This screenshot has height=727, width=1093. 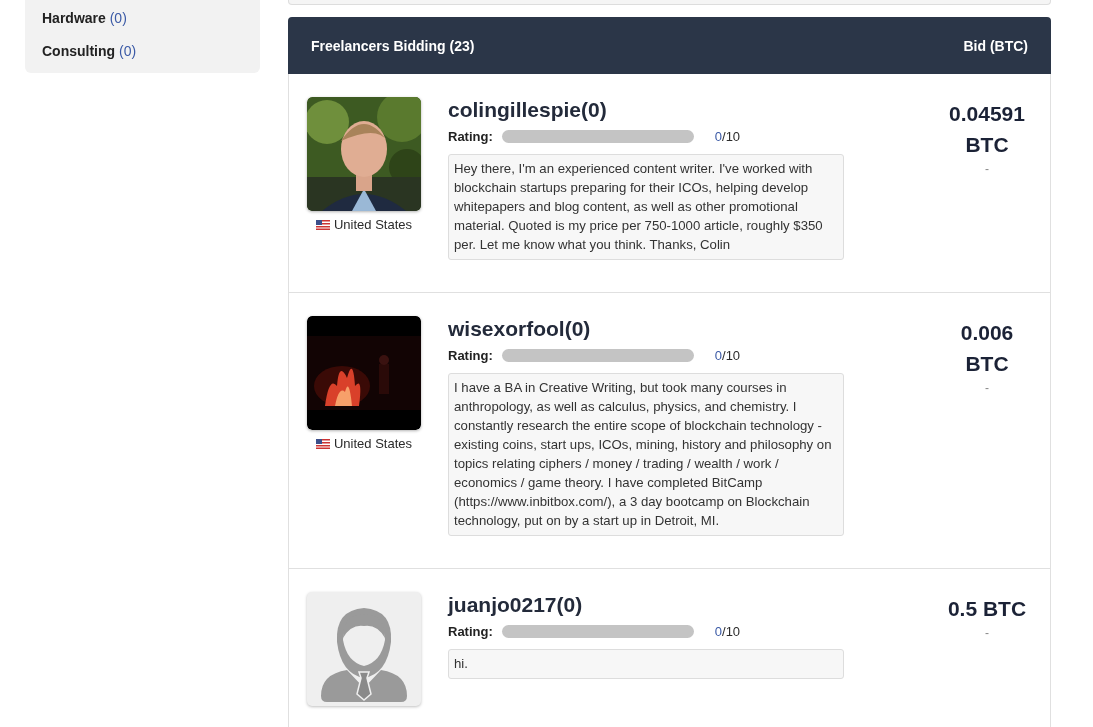 I want to click on category-link: Consulting (0), so click(x=89, y=51).